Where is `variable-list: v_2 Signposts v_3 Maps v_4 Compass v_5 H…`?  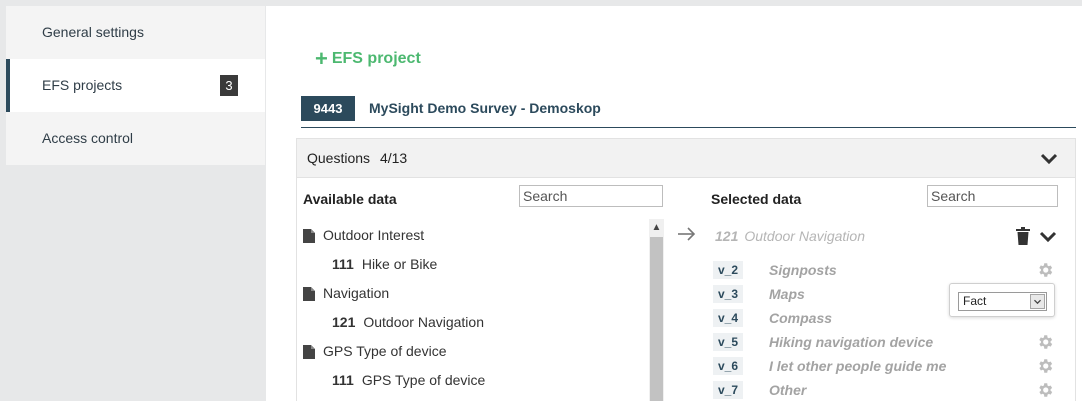
variable-list: v_2 Signposts v_3 Maps v_4 Compass v_5 H… is located at coordinates (888, 329).